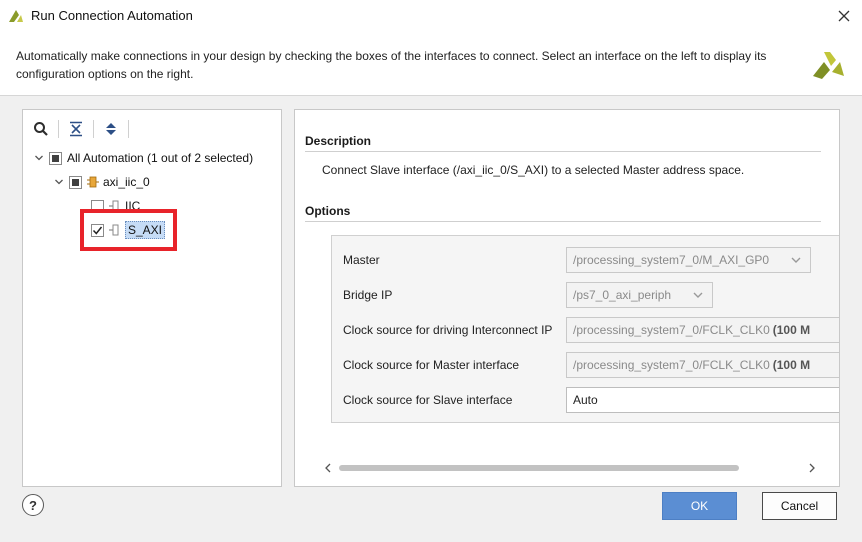  Describe the element at coordinates (539, 468) in the screenshot. I see `scrollbar-thumb` at that location.